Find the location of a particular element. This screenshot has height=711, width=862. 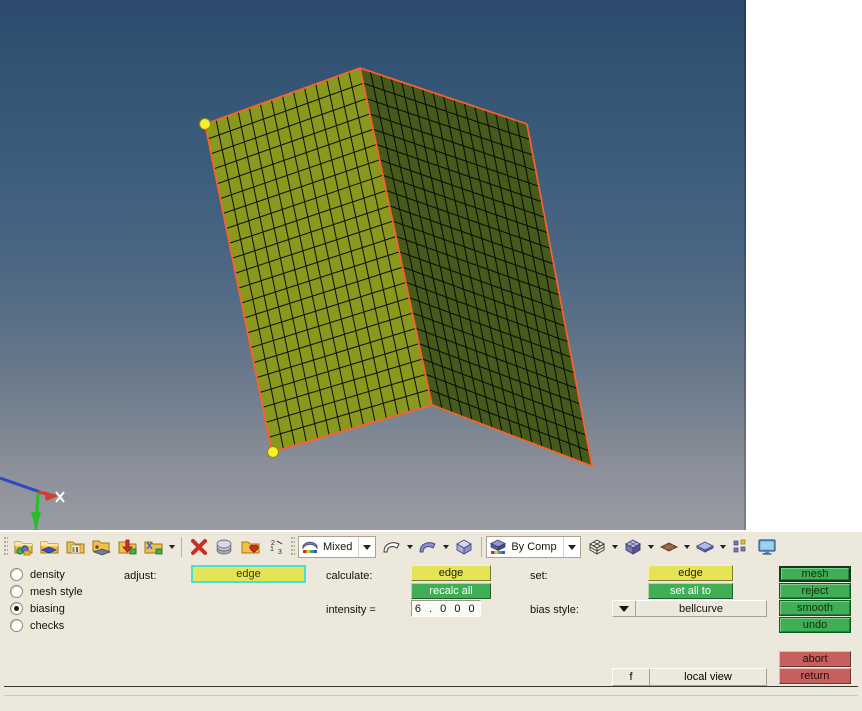

chevron-down-icon-surface is located at coordinates (446, 547).